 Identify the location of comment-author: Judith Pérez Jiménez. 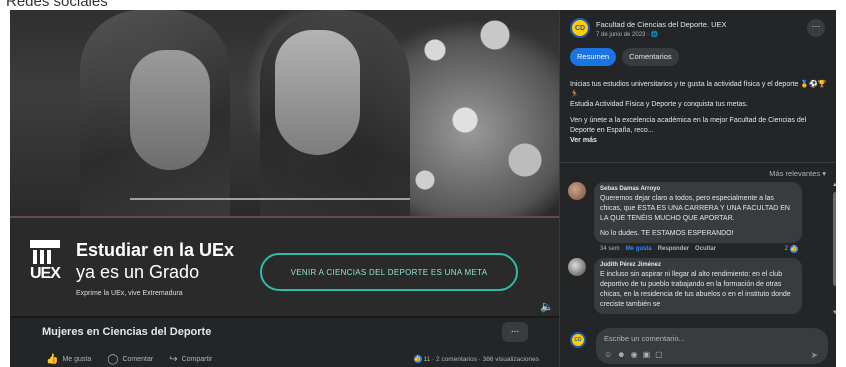
(698, 265).